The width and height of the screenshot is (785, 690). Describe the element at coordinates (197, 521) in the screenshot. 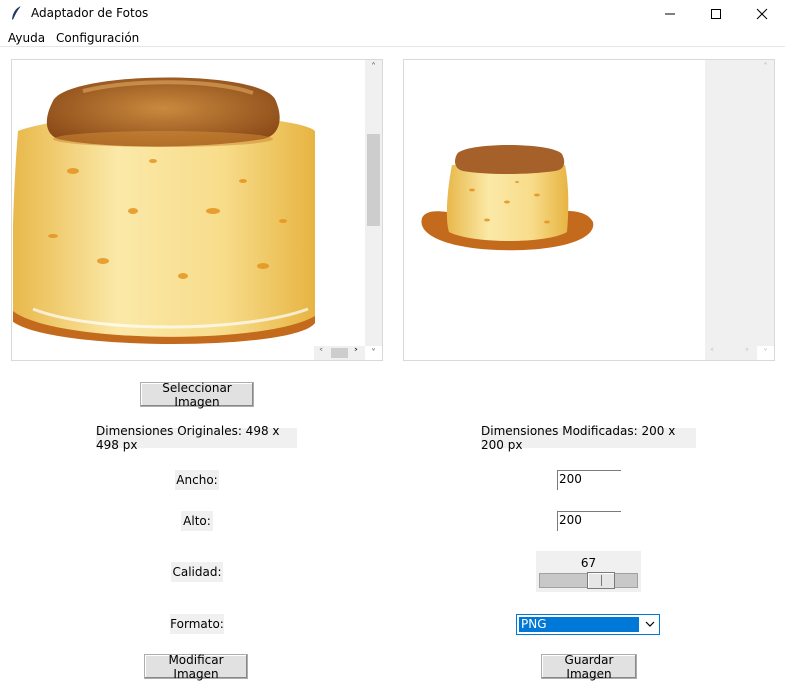

I see `height-label: Alto:` at that location.